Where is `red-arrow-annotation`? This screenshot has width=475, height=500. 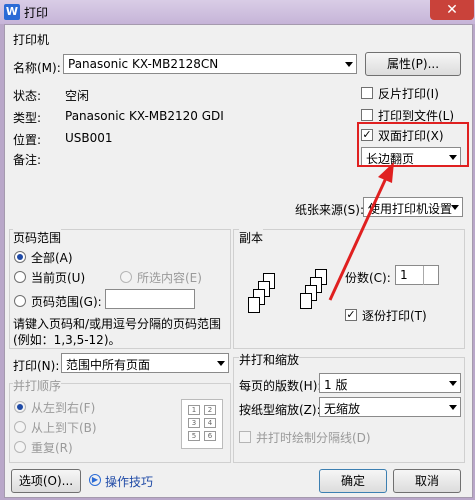
red-arrow-annotation is located at coordinates (361, 231).